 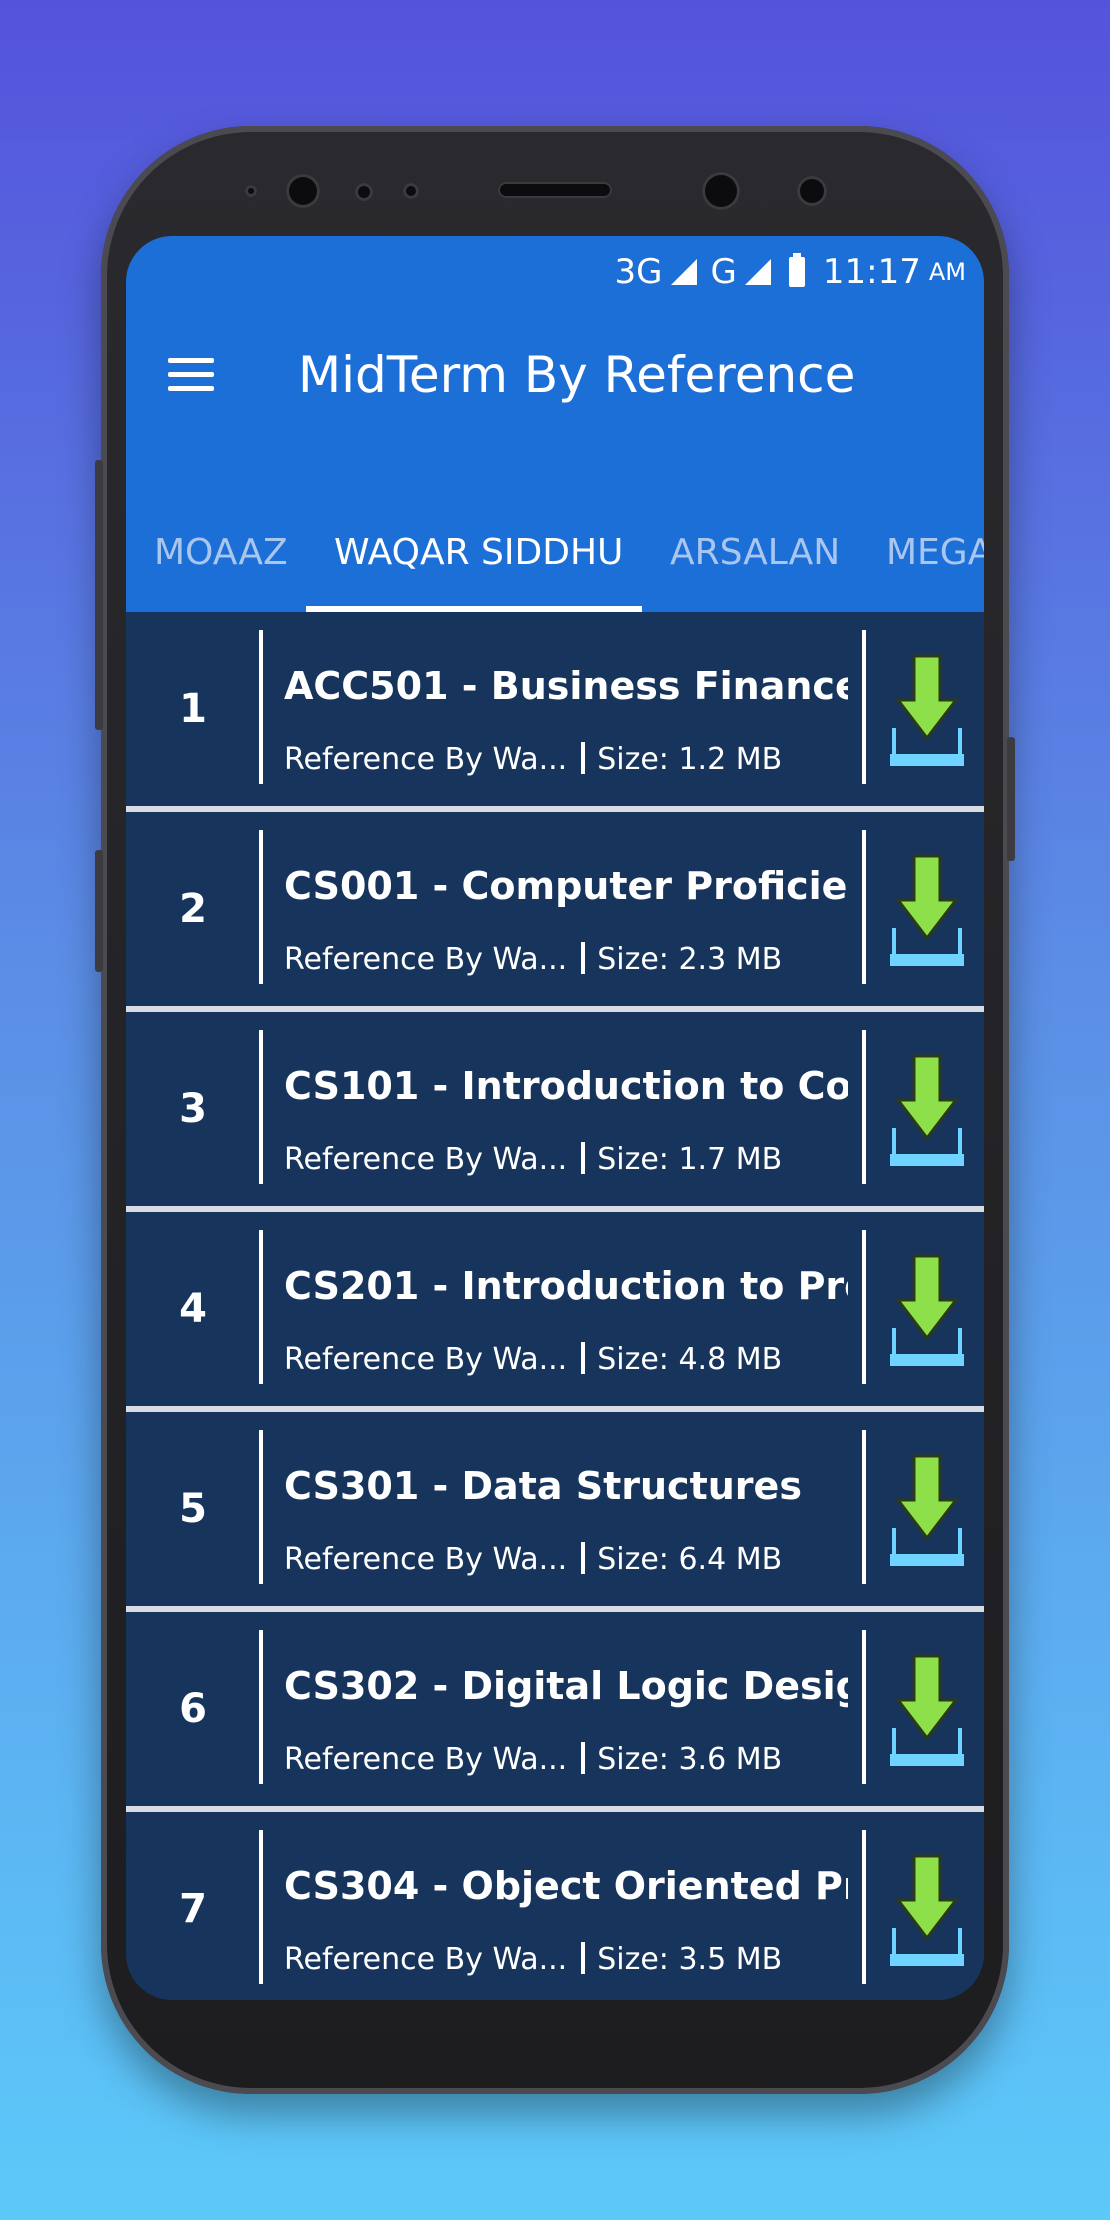 I want to click on volume-button, so click(x=99, y=595).